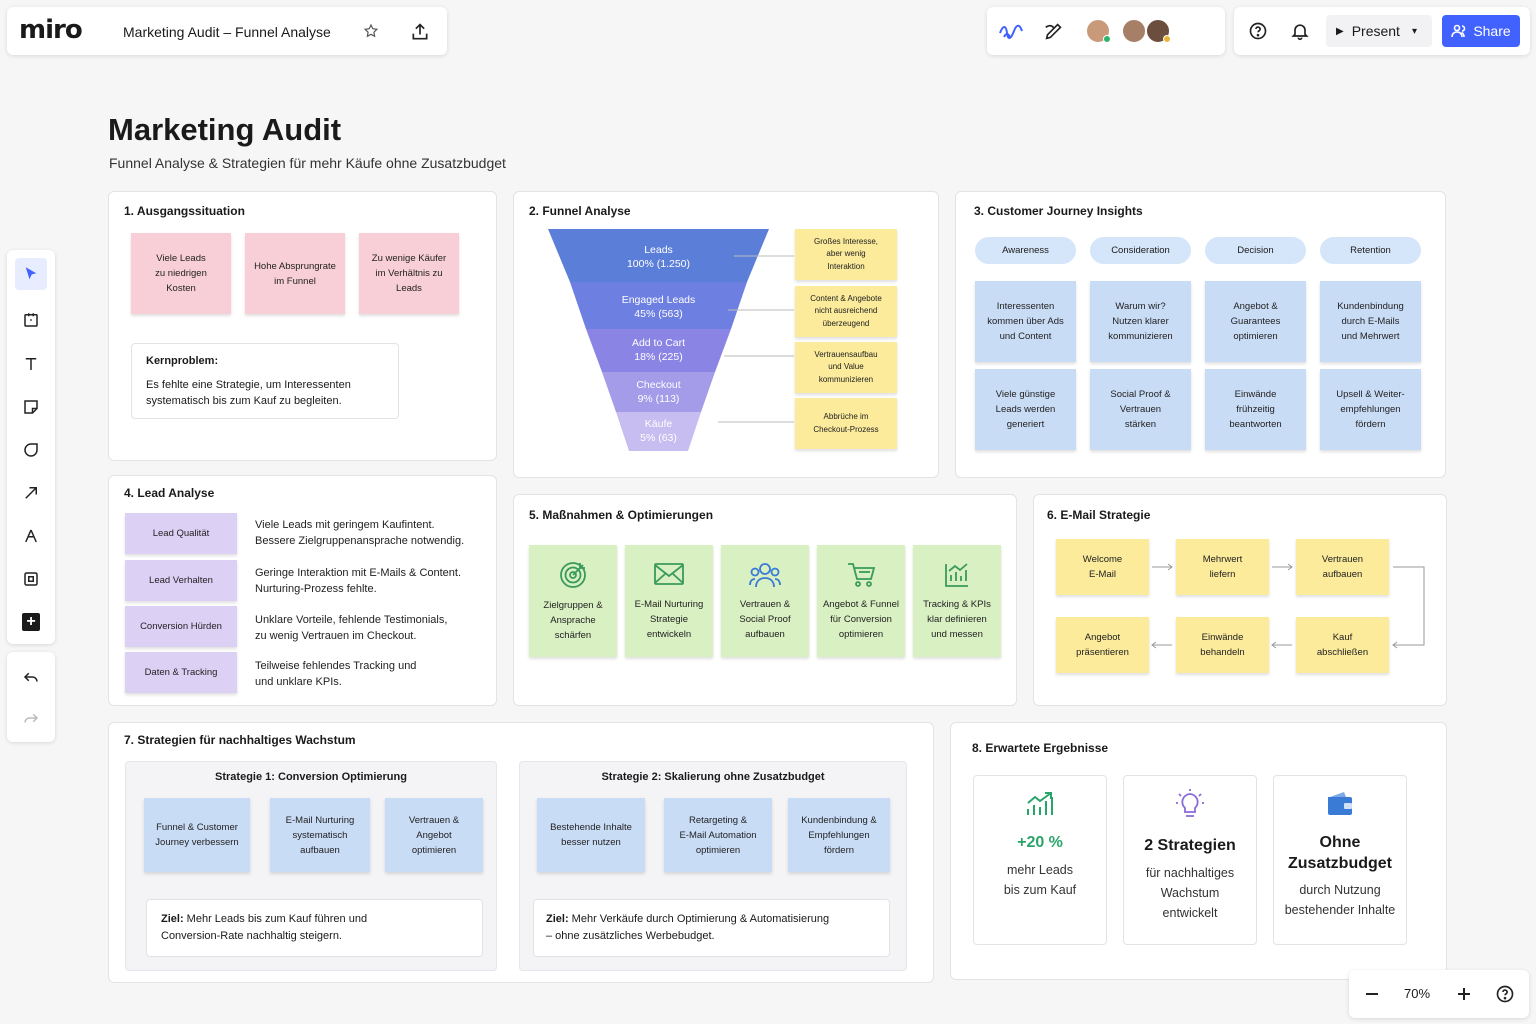  What do you see at coordinates (1300, 31) in the screenshot?
I see `bell-icon` at bounding box center [1300, 31].